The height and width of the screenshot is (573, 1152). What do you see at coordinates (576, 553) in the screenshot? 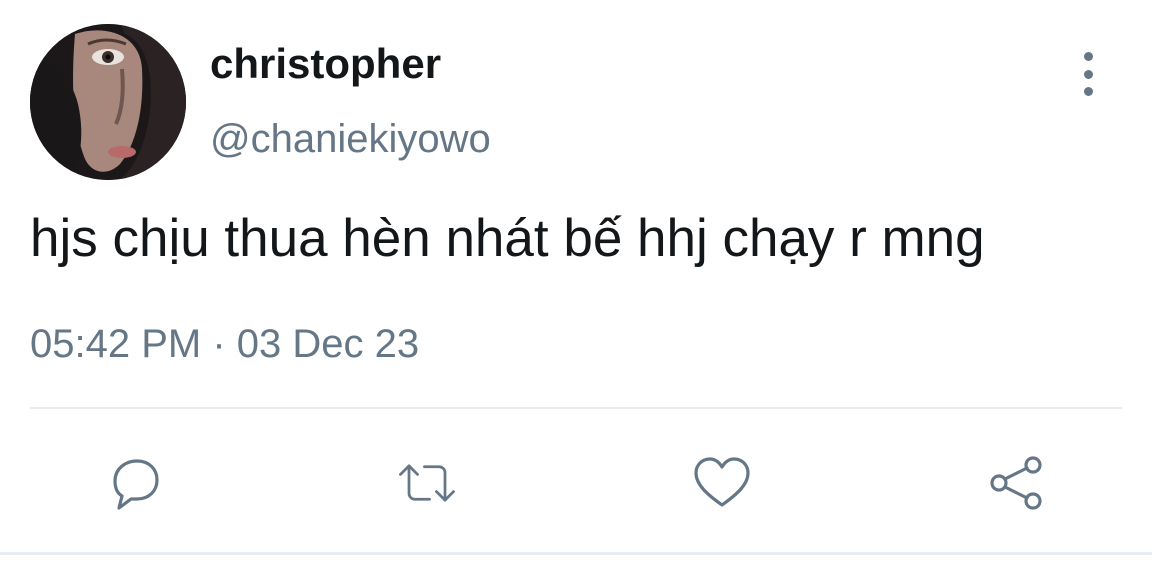
I see `bottom-divider` at bounding box center [576, 553].